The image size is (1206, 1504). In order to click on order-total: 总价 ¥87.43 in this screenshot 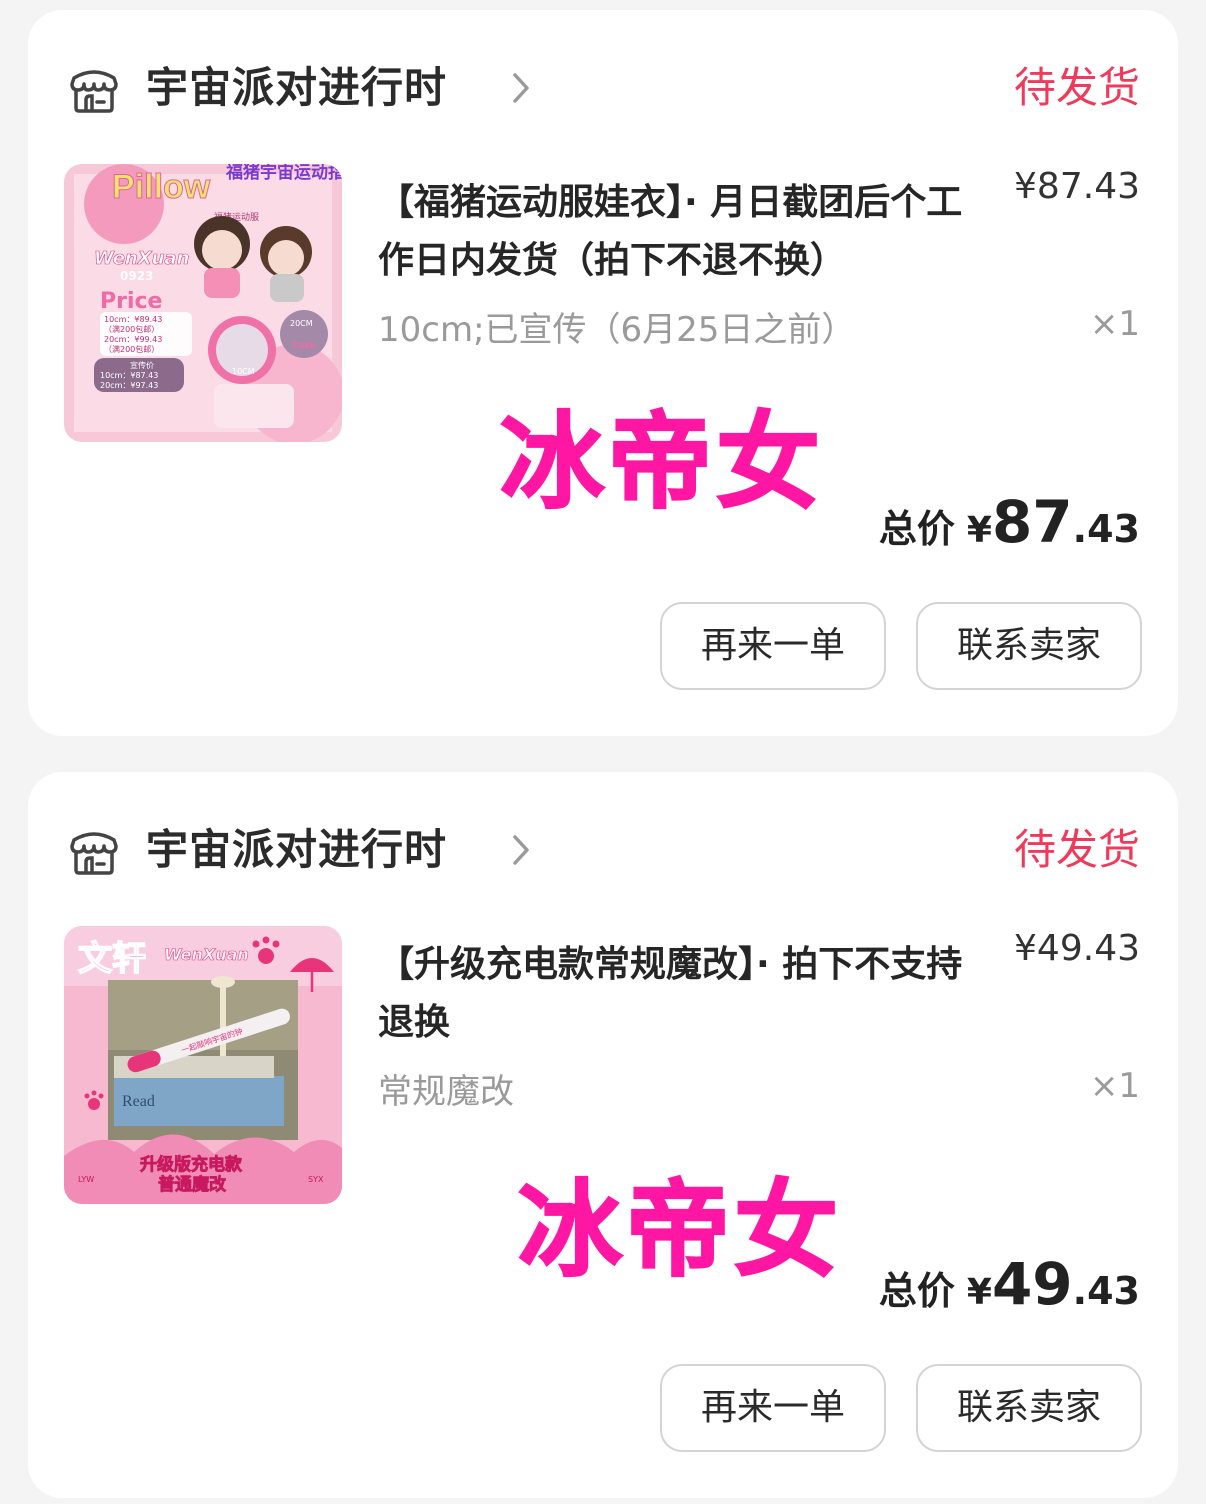, I will do `click(1009, 528)`.